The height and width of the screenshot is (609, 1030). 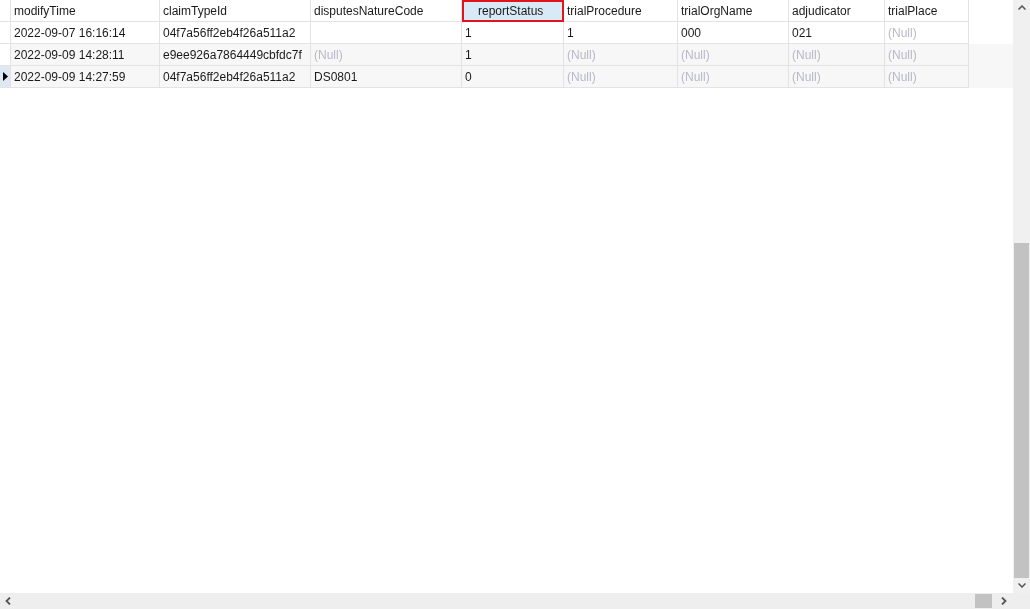 I want to click on scroll-down-icon, so click(x=1021, y=585).